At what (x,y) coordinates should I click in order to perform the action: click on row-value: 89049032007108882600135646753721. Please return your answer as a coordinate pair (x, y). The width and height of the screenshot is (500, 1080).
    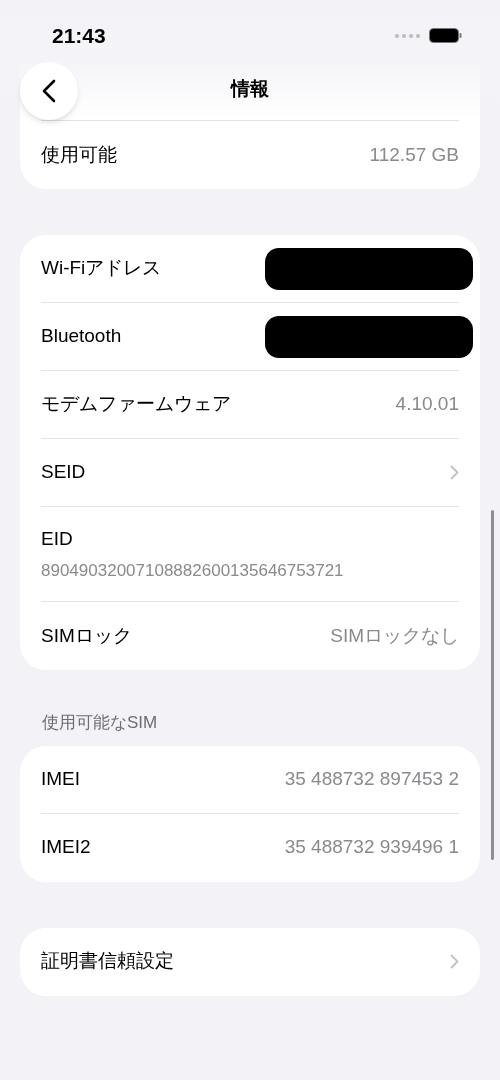
    Looking at the image, I should click on (193, 570).